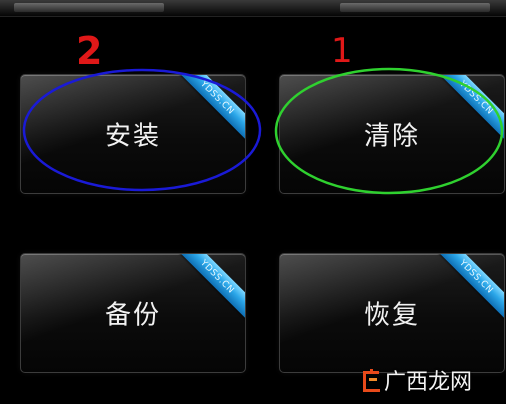 The width and height of the screenshot is (506, 404). What do you see at coordinates (253, 8) in the screenshot?
I see `title-bar` at bounding box center [253, 8].